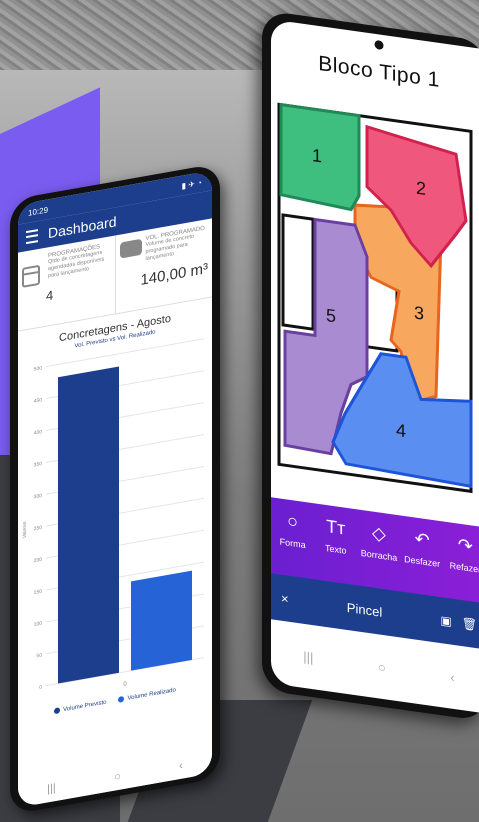 Image resolution: width=479 pixels, height=822 pixels. Describe the element at coordinates (38, 368) in the screenshot. I see `y-tick-label: 500` at that location.